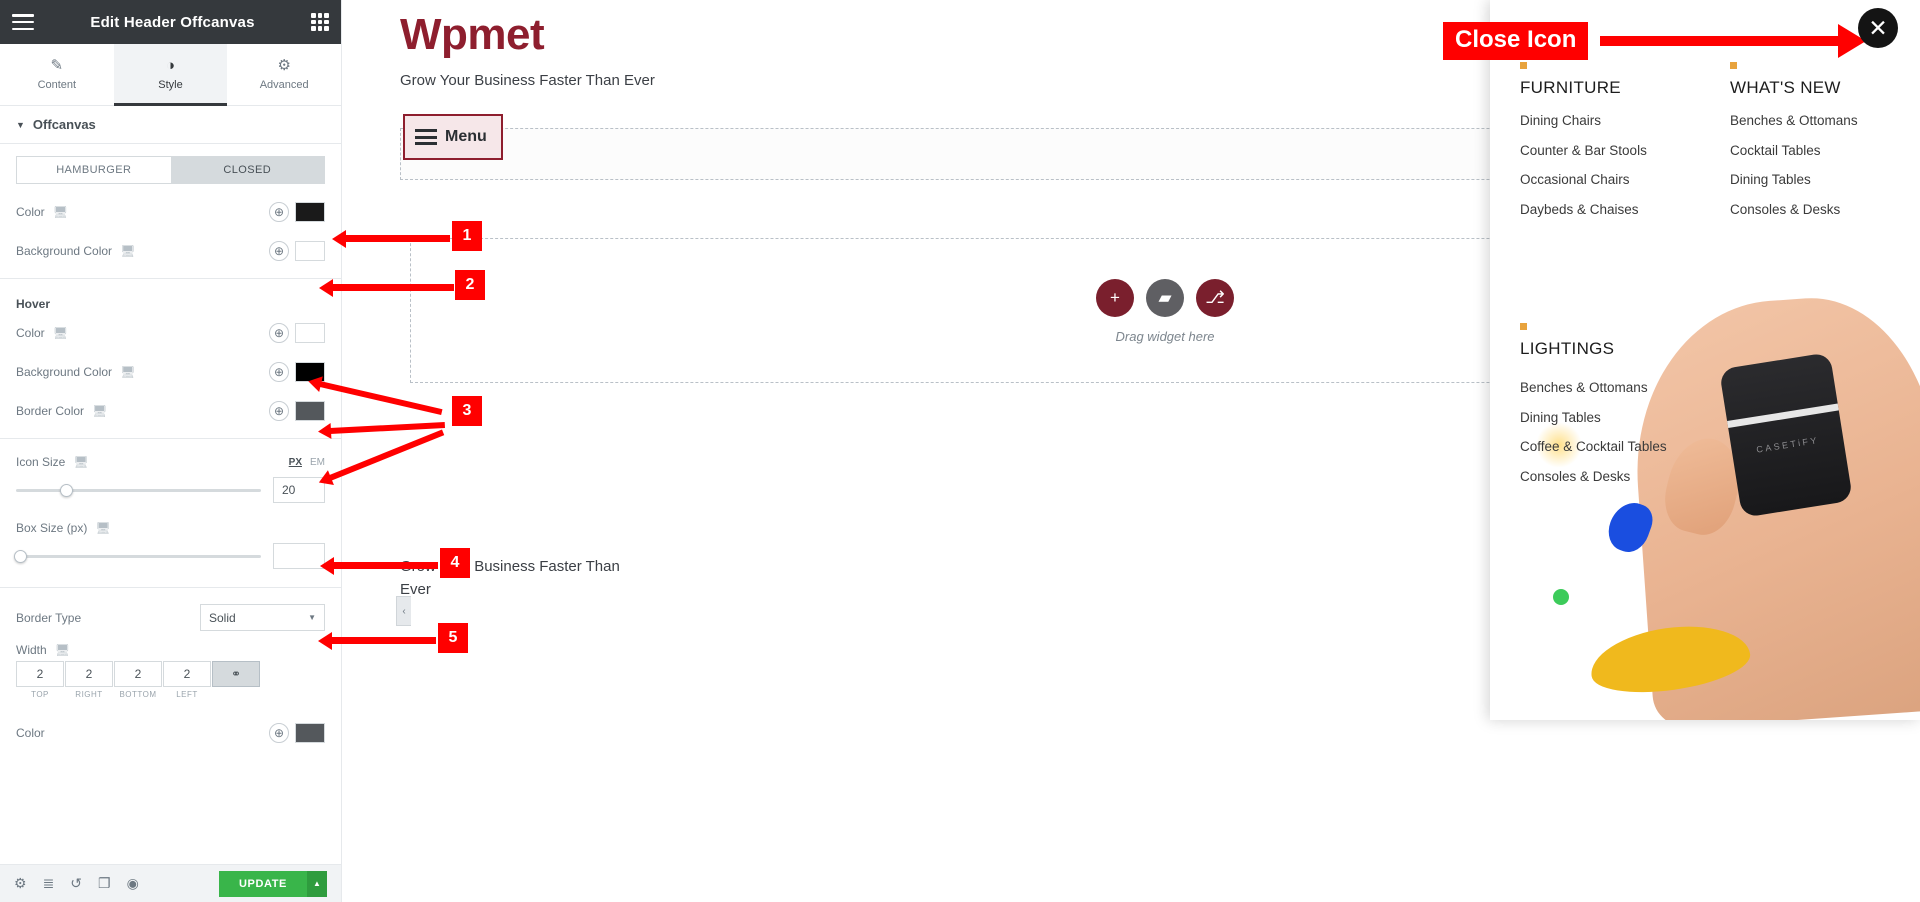 This screenshot has height=902, width=1920. I want to click on tab-advanced-label: Advanced, so click(284, 85).